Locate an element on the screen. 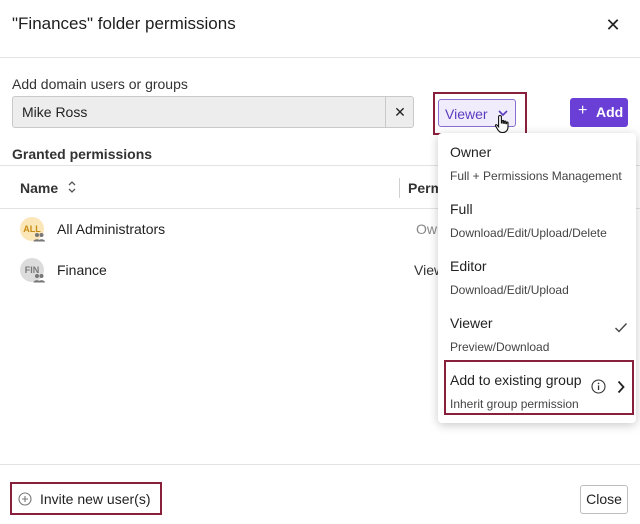 This screenshot has height=524, width=640. close-button: Close is located at coordinates (604, 499).